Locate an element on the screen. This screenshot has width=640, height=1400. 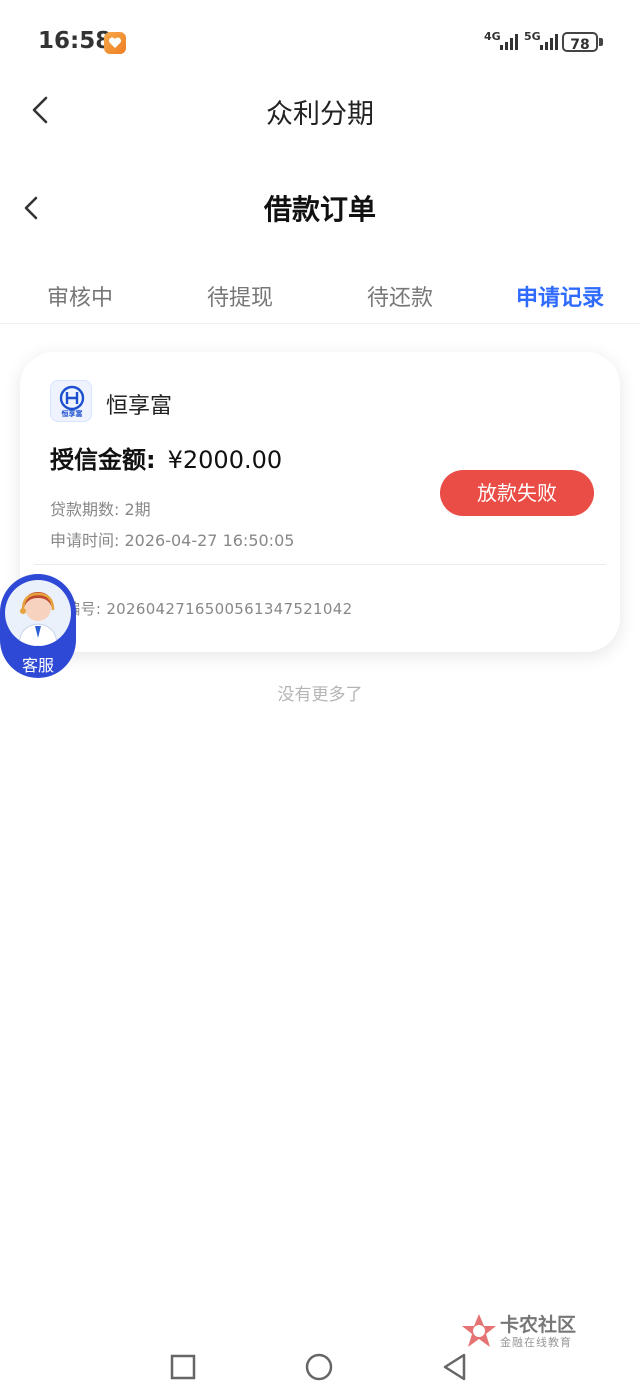
tab-pending-repayment: 待还款 is located at coordinates (400, 296).